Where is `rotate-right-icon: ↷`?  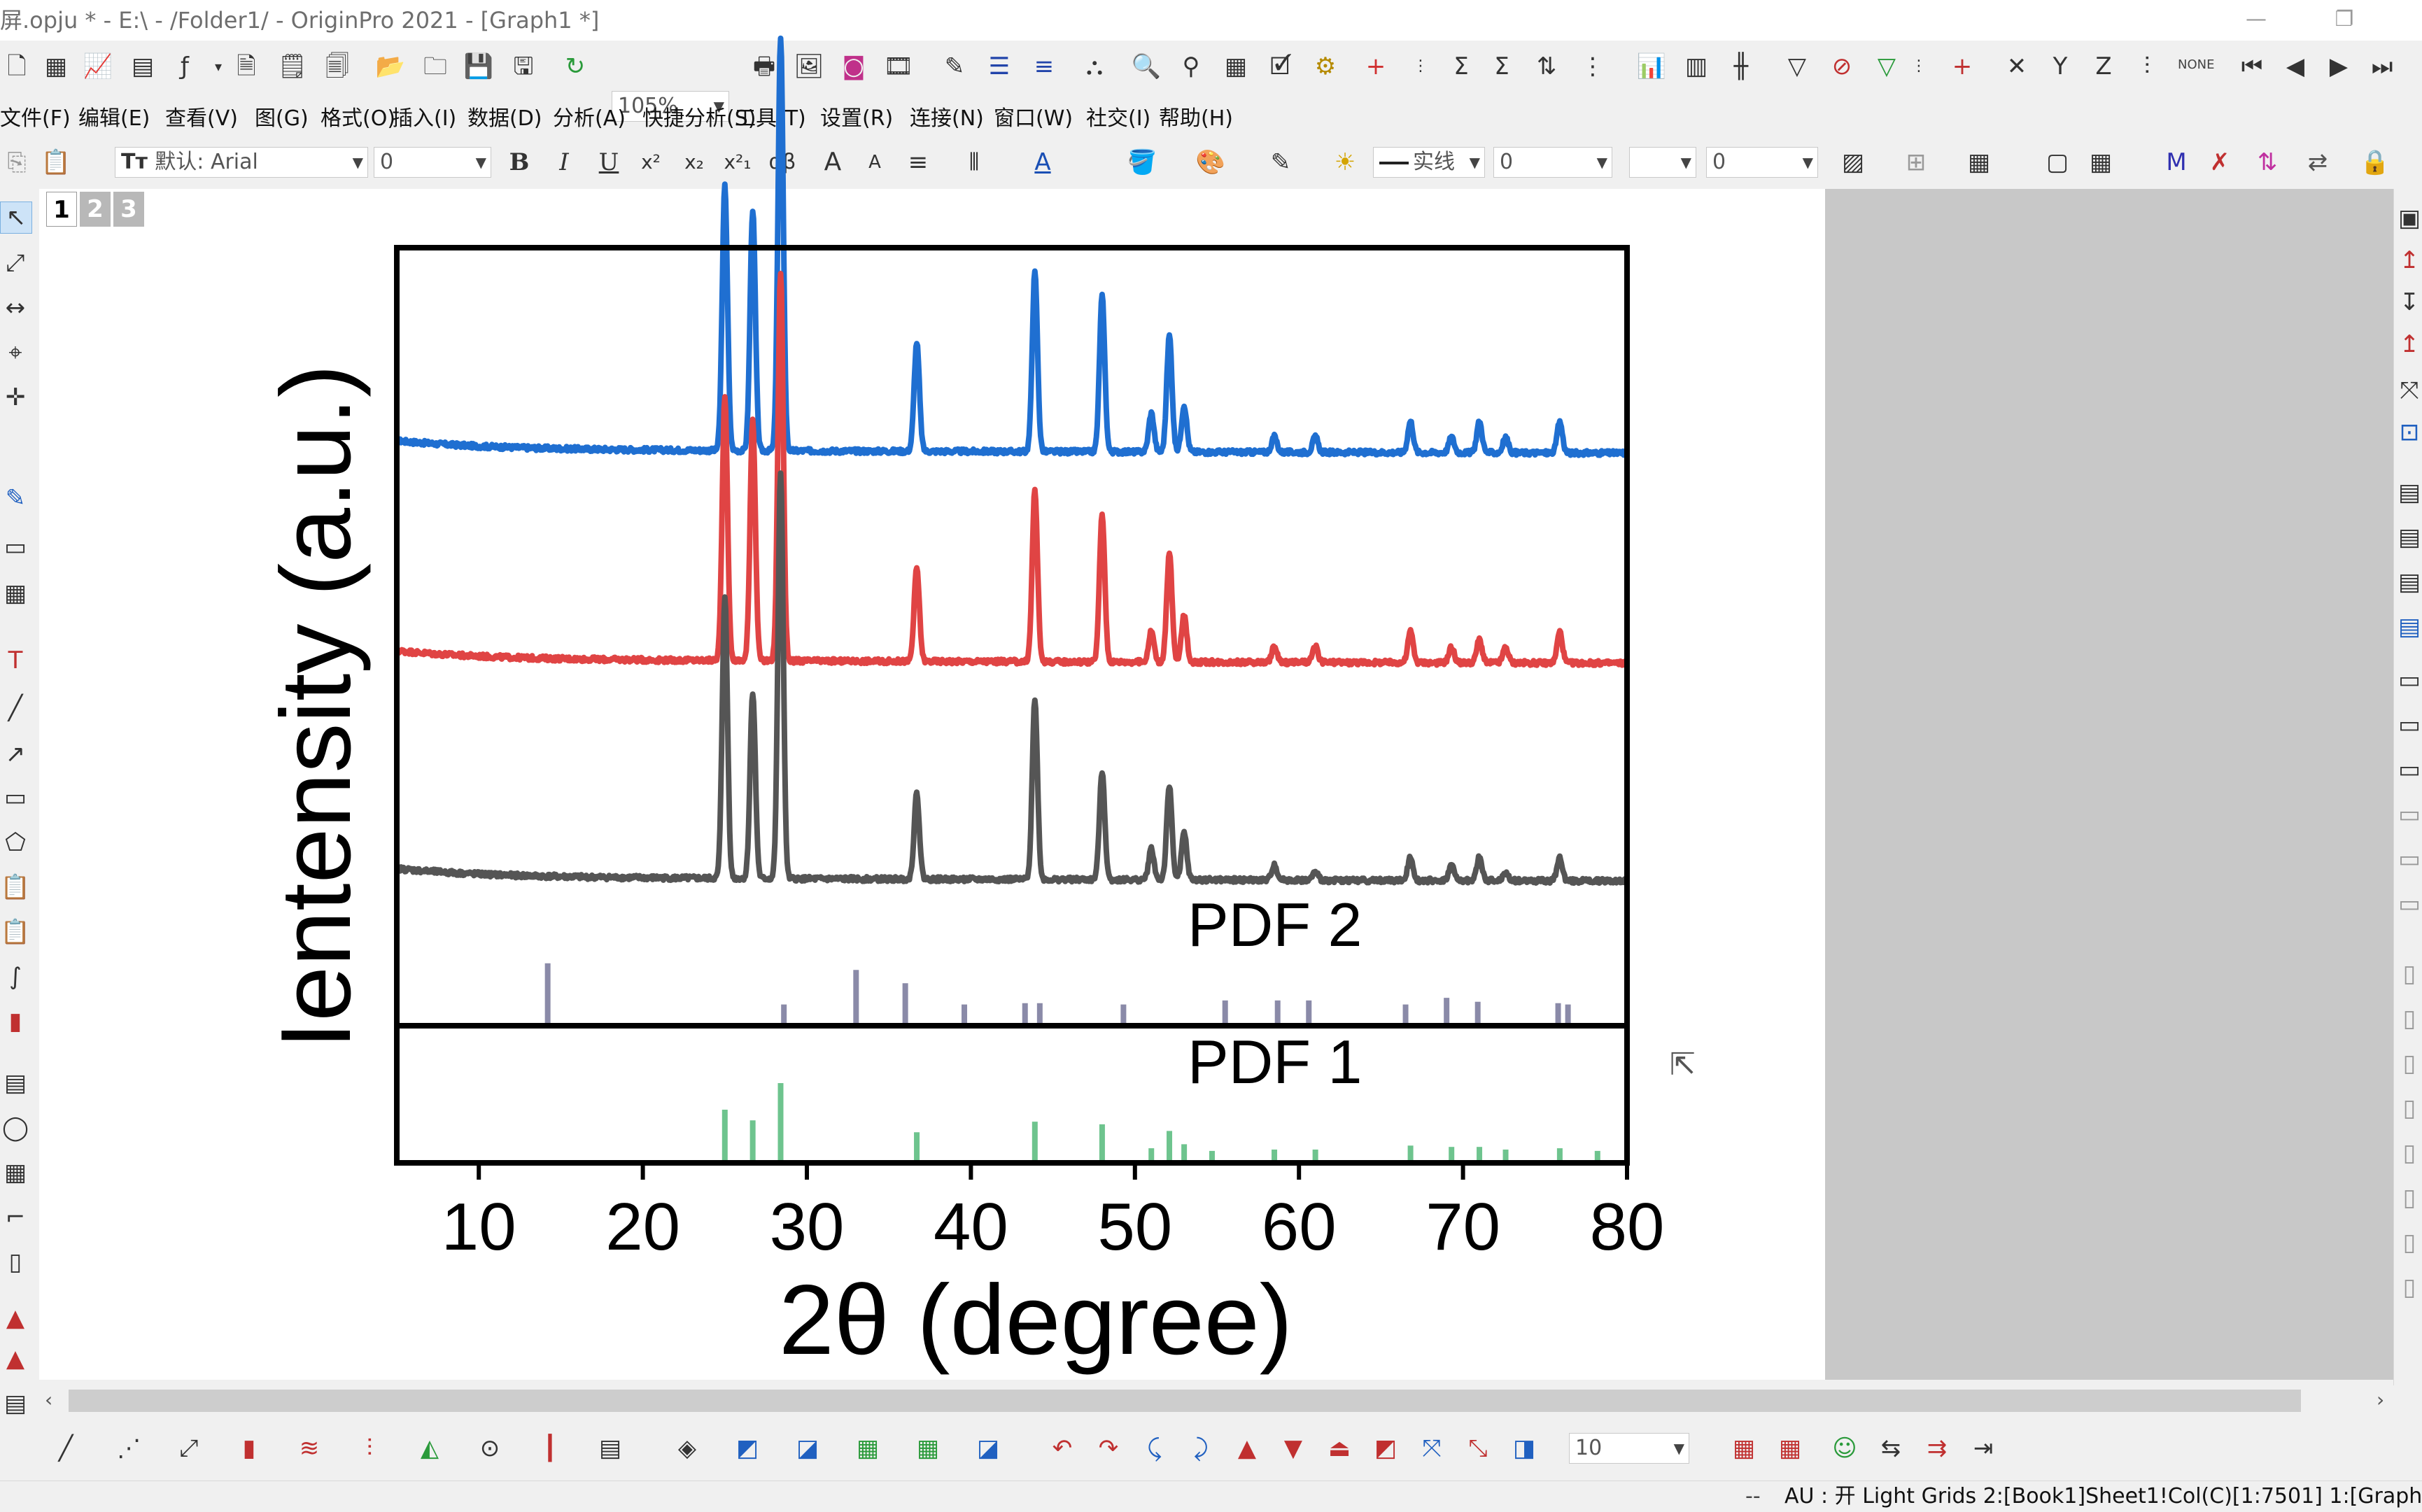 rotate-right-icon: ↷ is located at coordinates (1108, 1448).